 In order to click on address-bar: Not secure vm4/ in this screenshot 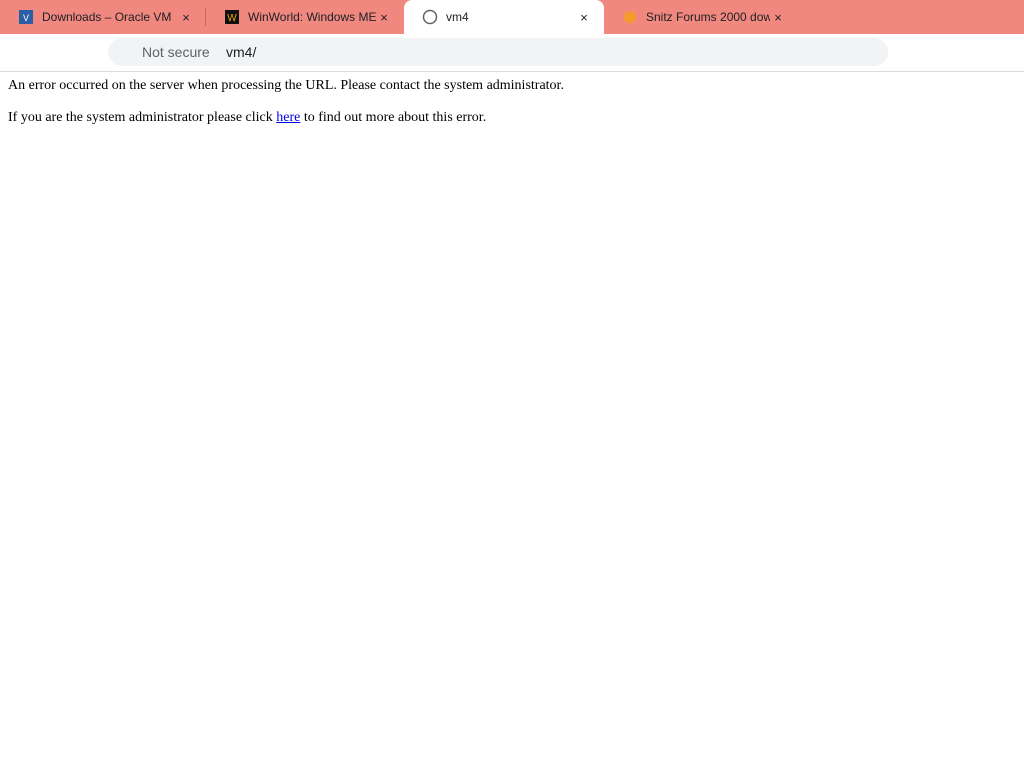, I will do `click(498, 52)`.